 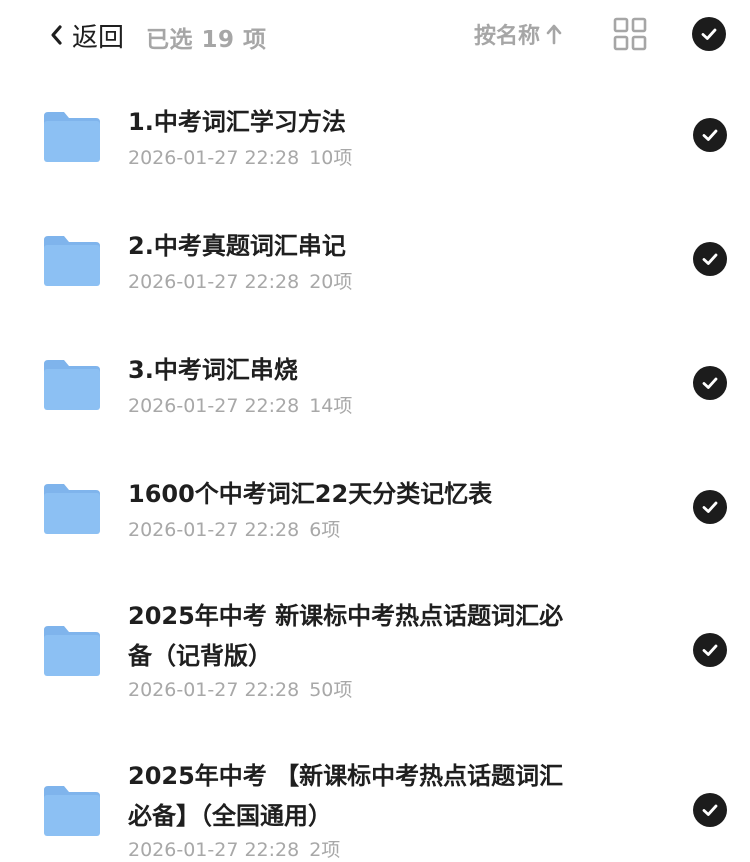 I want to click on file-count: 20项, so click(x=331, y=282).